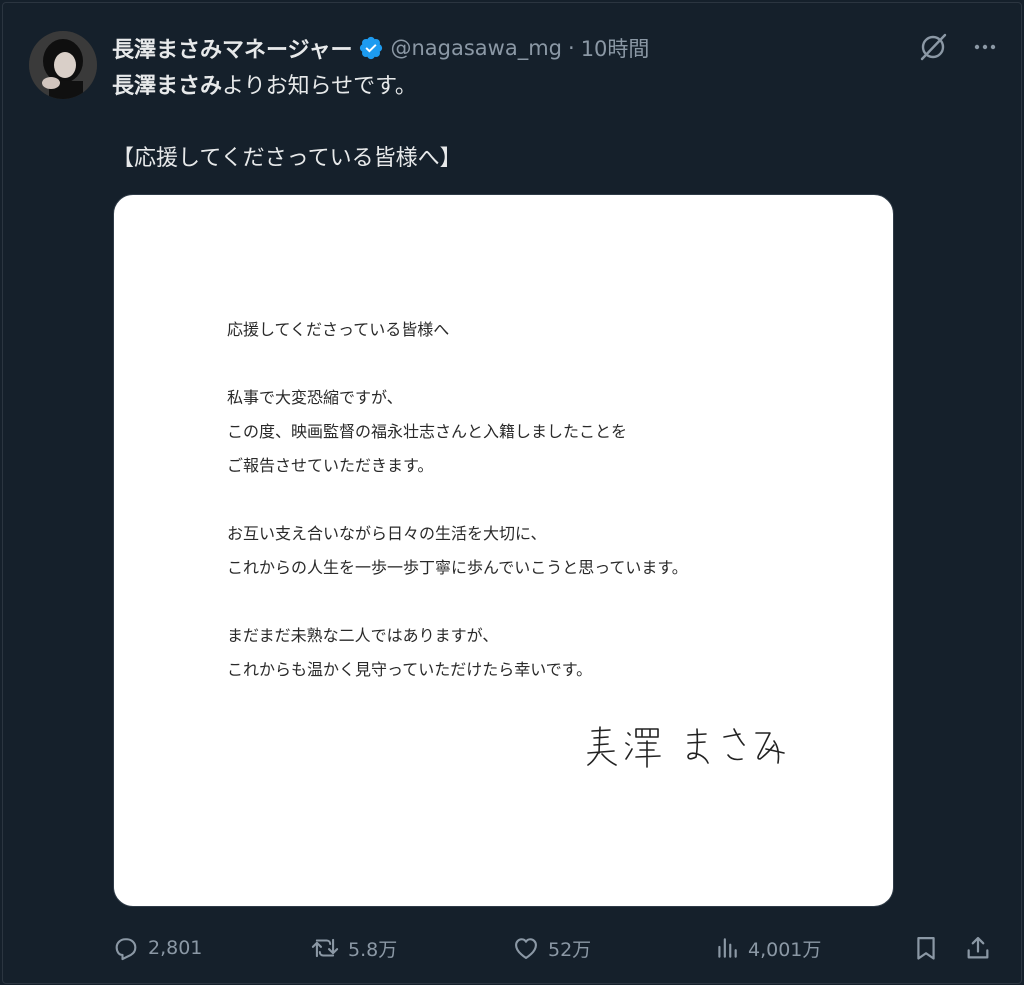  What do you see at coordinates (427, 431) in the screenshot?
I see `letter-line: この度、映画監督の福永壮志さんと入籍しましたことを` at bounding box center [427, 431].